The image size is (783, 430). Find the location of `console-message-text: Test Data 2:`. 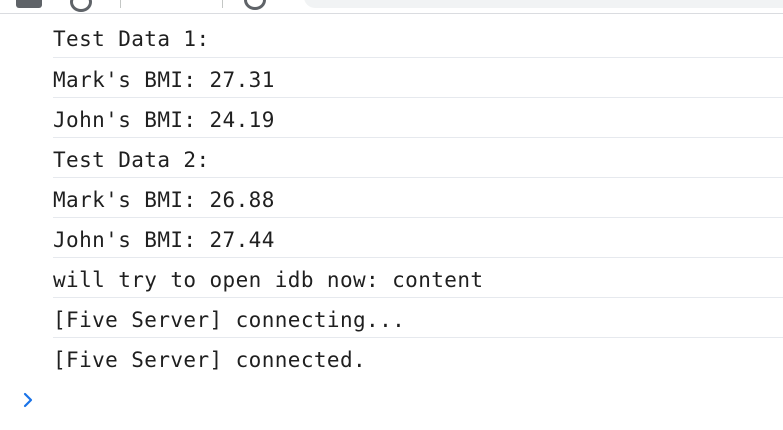

console-message-text: Test Data 2: is located at coordinates (131, 160).